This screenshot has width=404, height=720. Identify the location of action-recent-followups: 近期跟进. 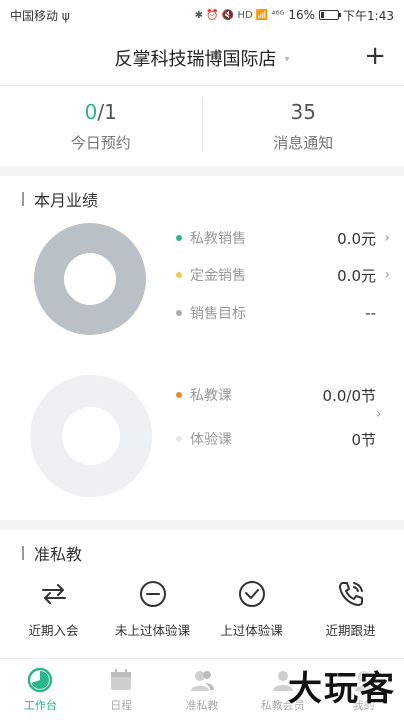
(350, 608).